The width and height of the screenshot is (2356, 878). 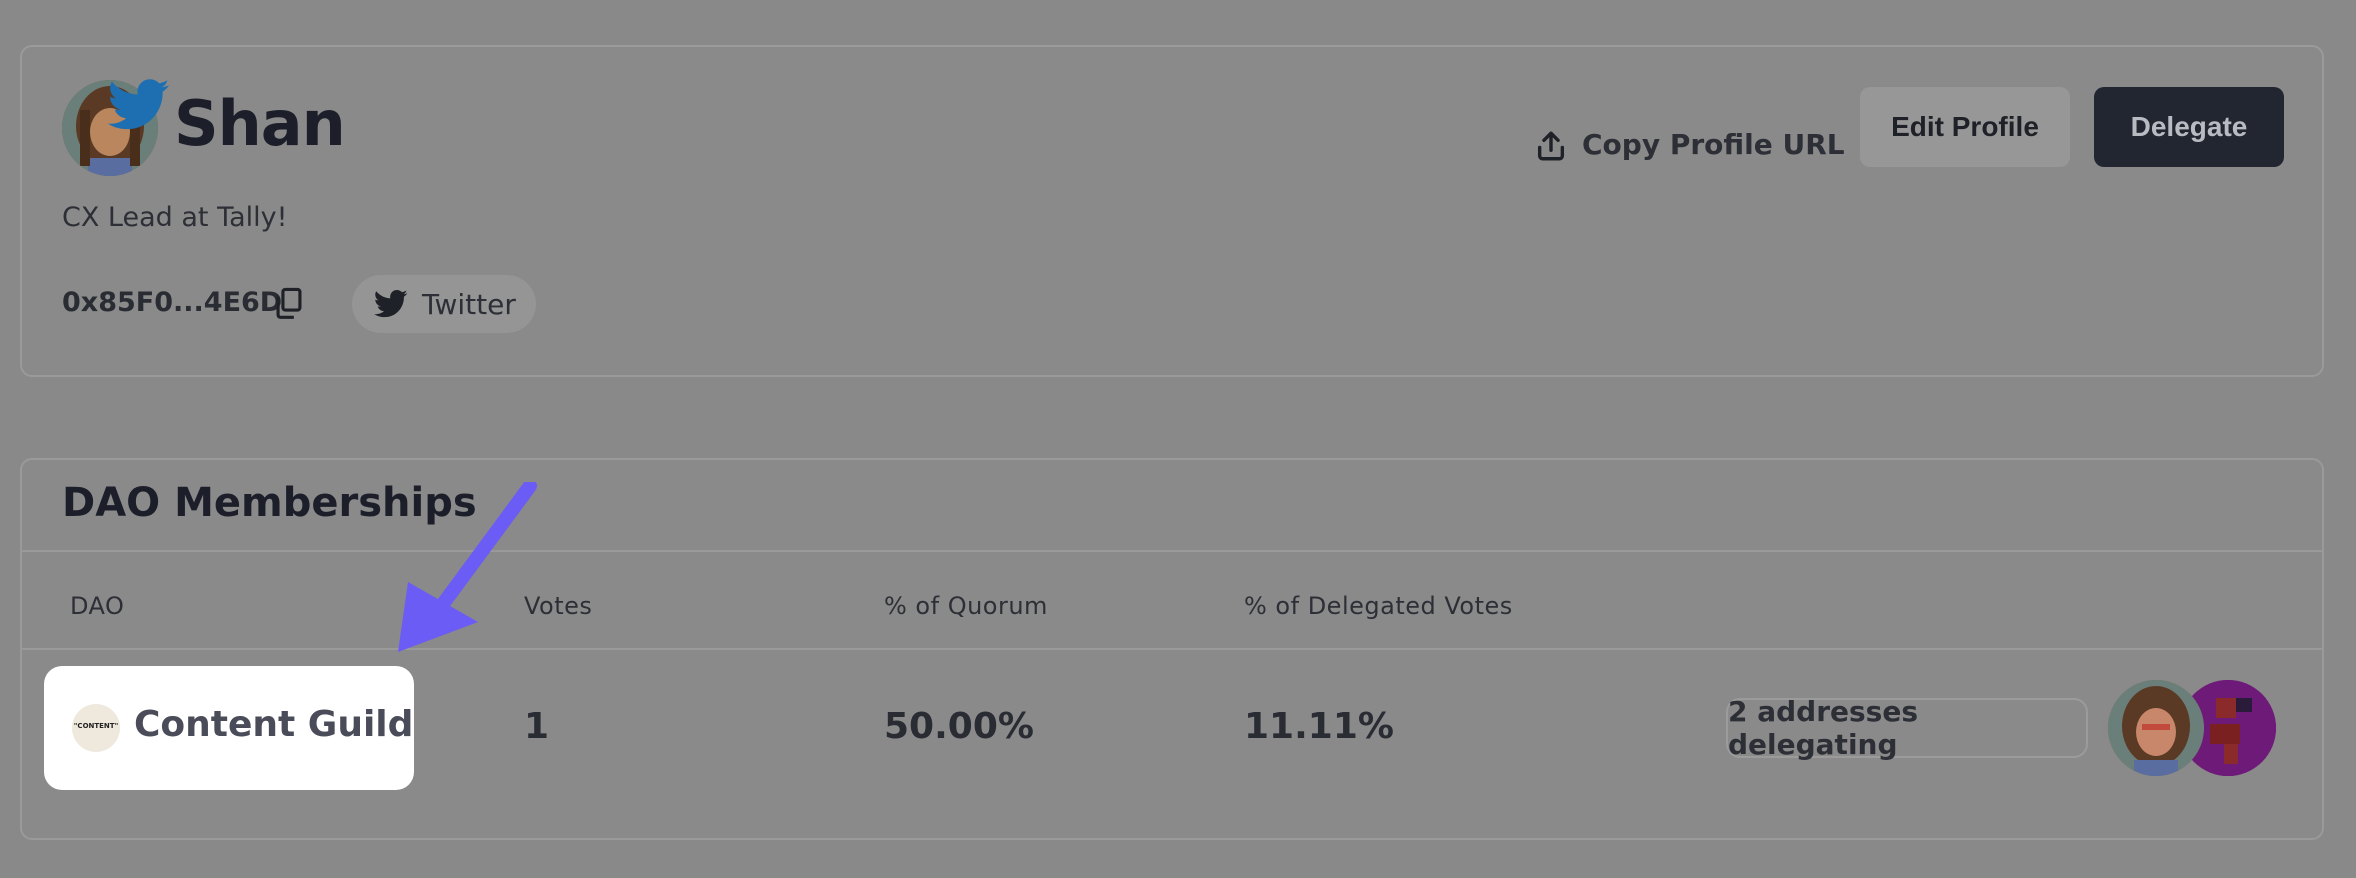 I want to click on annotation-arrow, so click(x=467, y=567).